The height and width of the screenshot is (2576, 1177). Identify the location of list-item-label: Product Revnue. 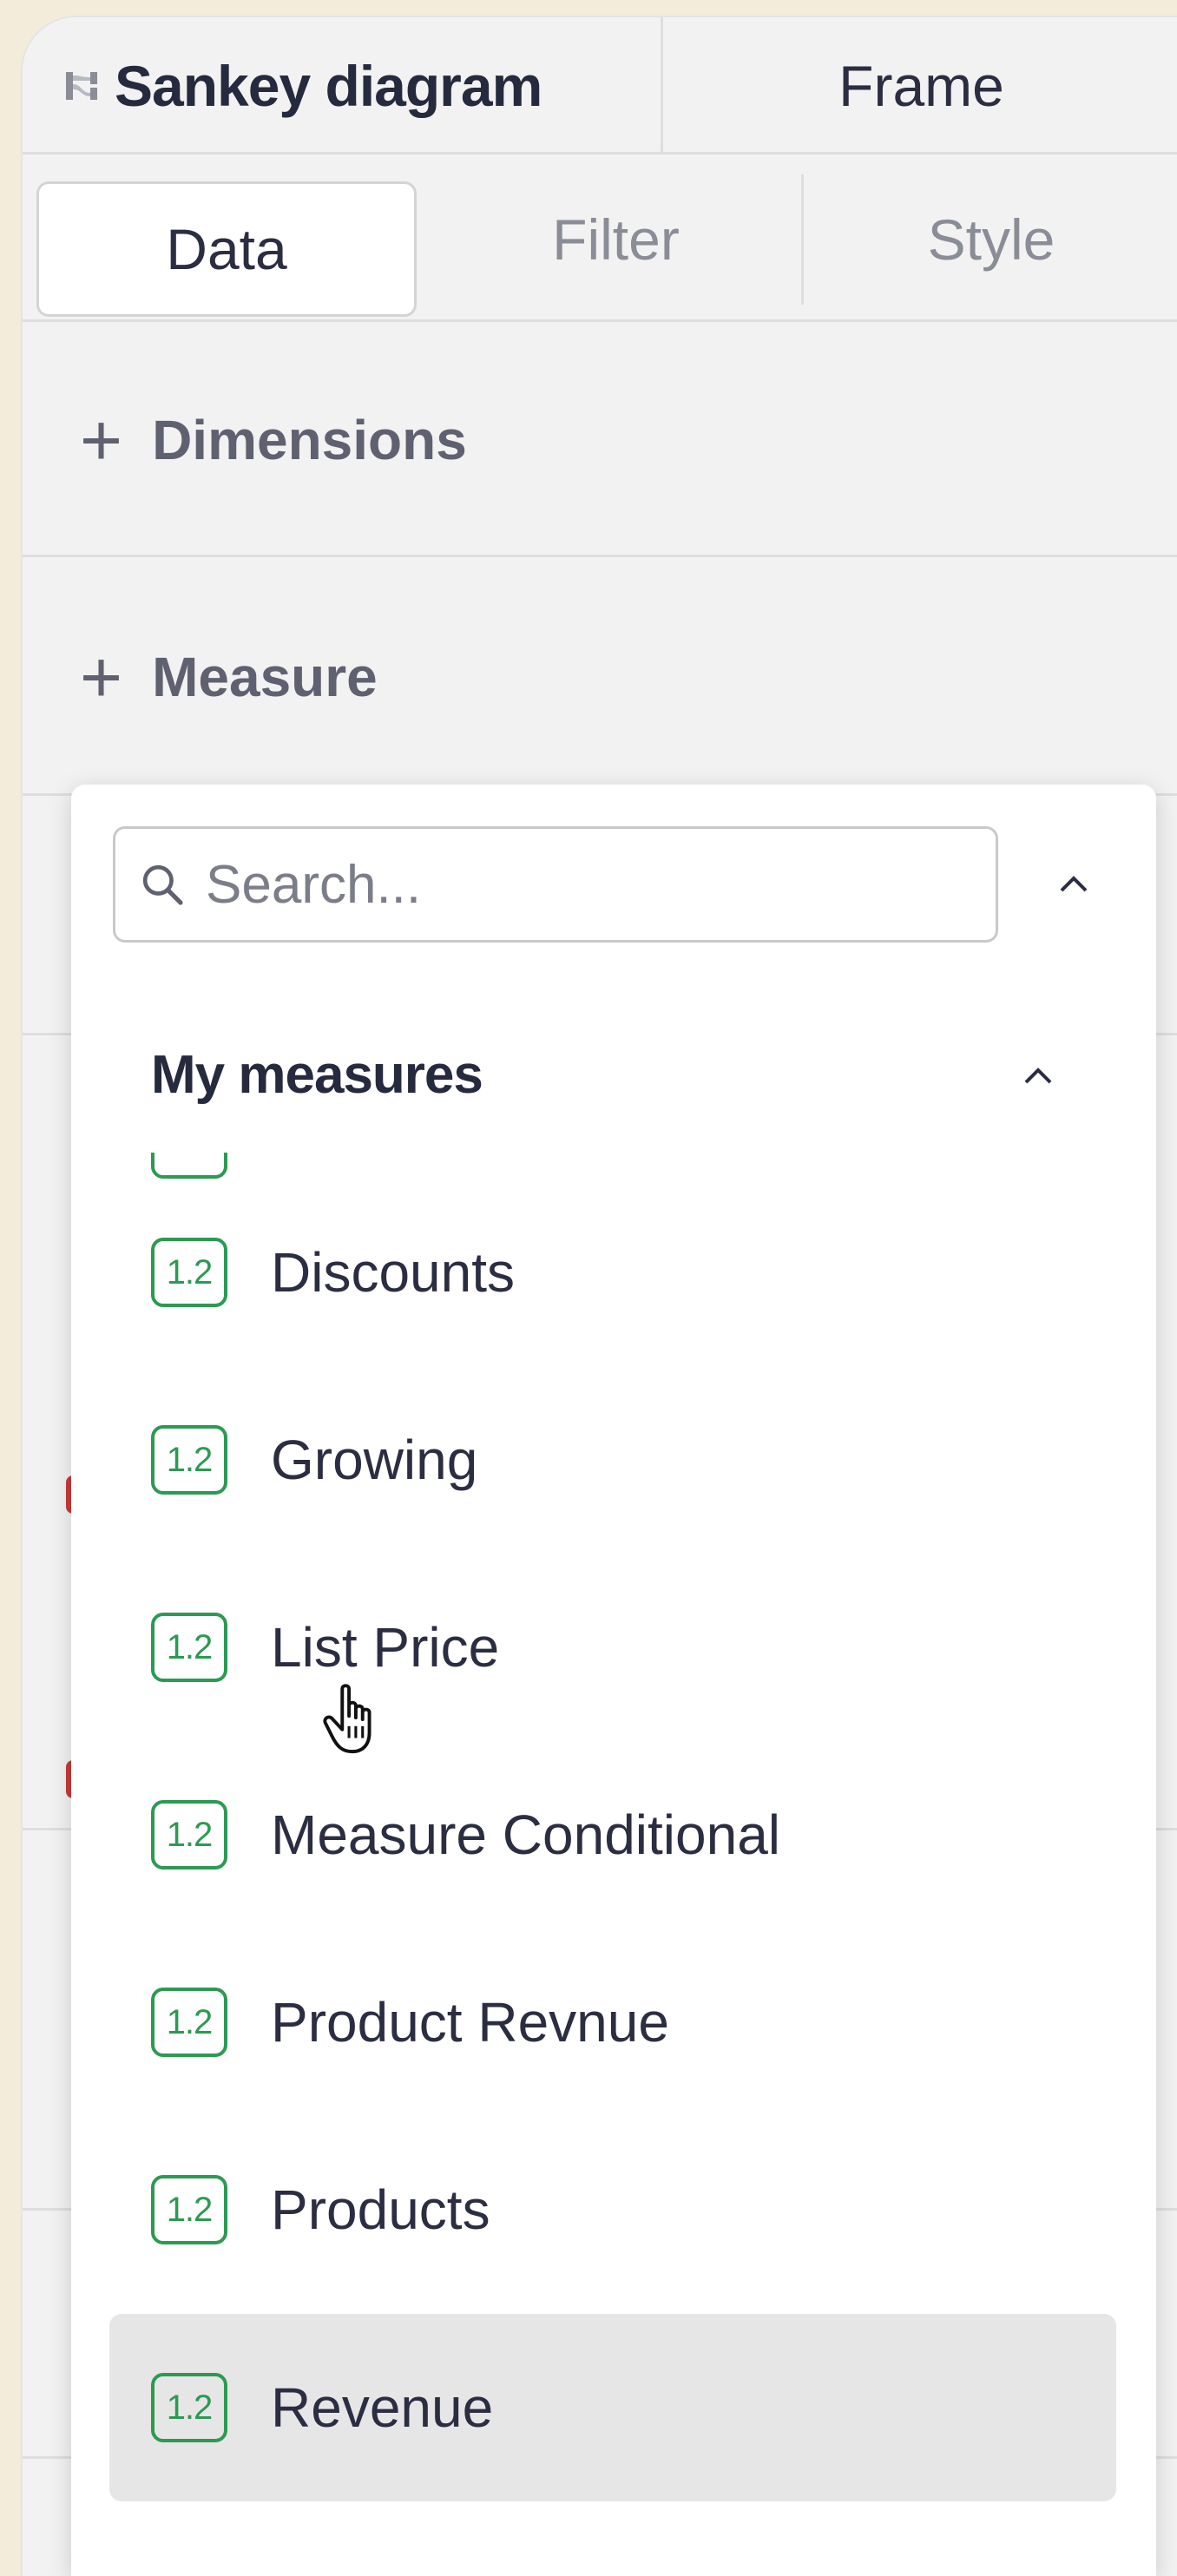
(470, 2023).